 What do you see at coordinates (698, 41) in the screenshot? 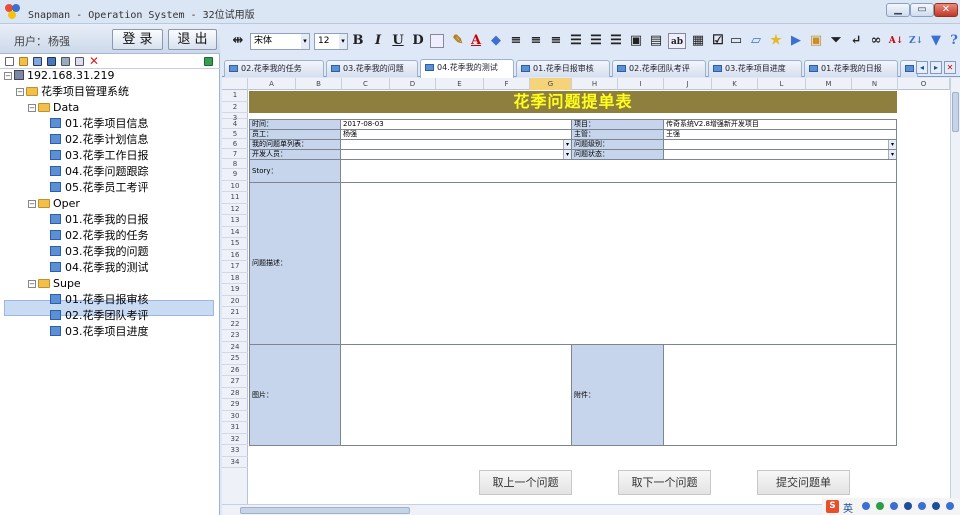
I see `list-icon: ▦` at bounding box center [698, 41].